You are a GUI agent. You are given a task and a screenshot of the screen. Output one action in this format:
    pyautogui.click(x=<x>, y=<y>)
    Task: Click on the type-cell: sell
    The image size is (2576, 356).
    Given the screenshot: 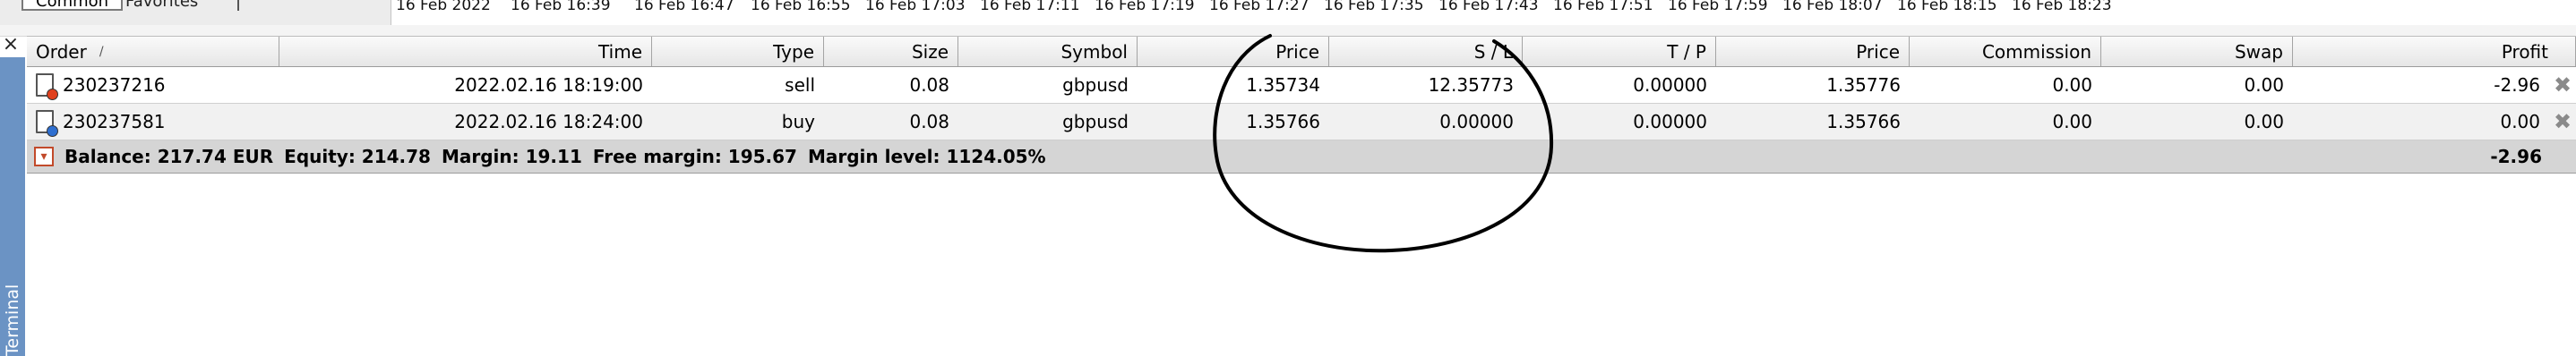 What is the action you would take?
    pyautogui.click(x=800, y=85)
    